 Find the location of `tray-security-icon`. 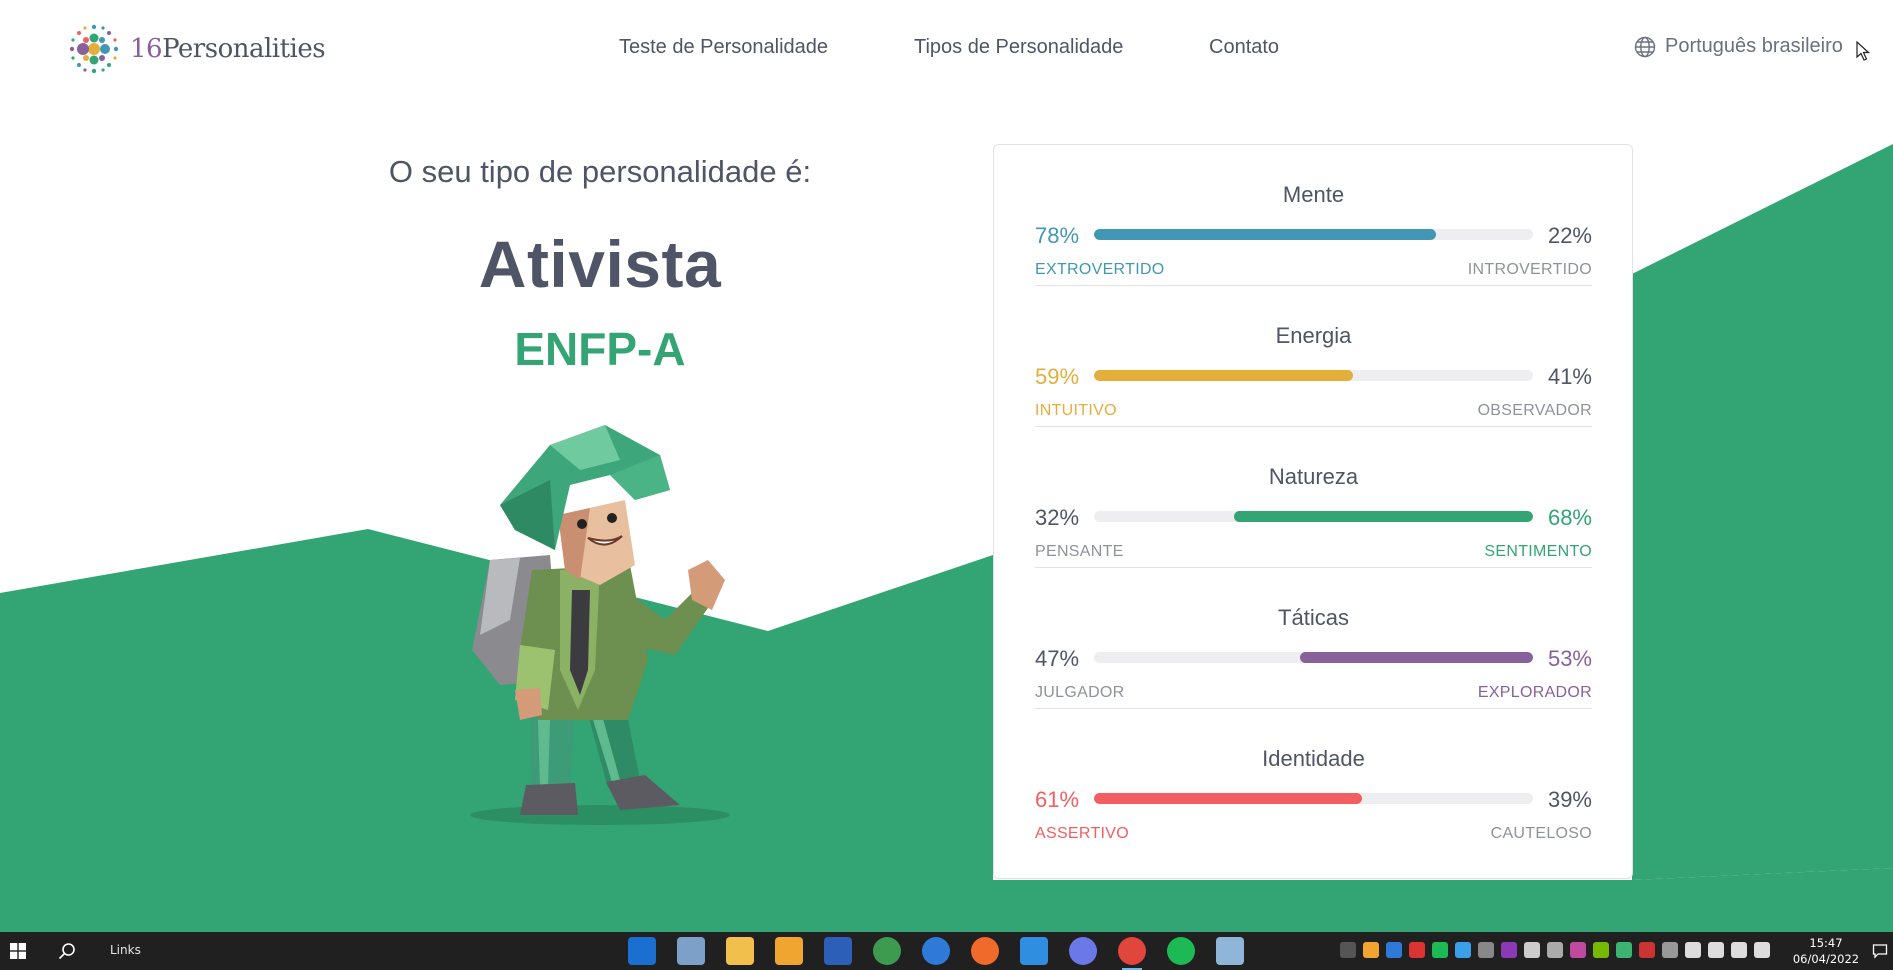

tray-security-icon is located at coordinates (1463, 950).